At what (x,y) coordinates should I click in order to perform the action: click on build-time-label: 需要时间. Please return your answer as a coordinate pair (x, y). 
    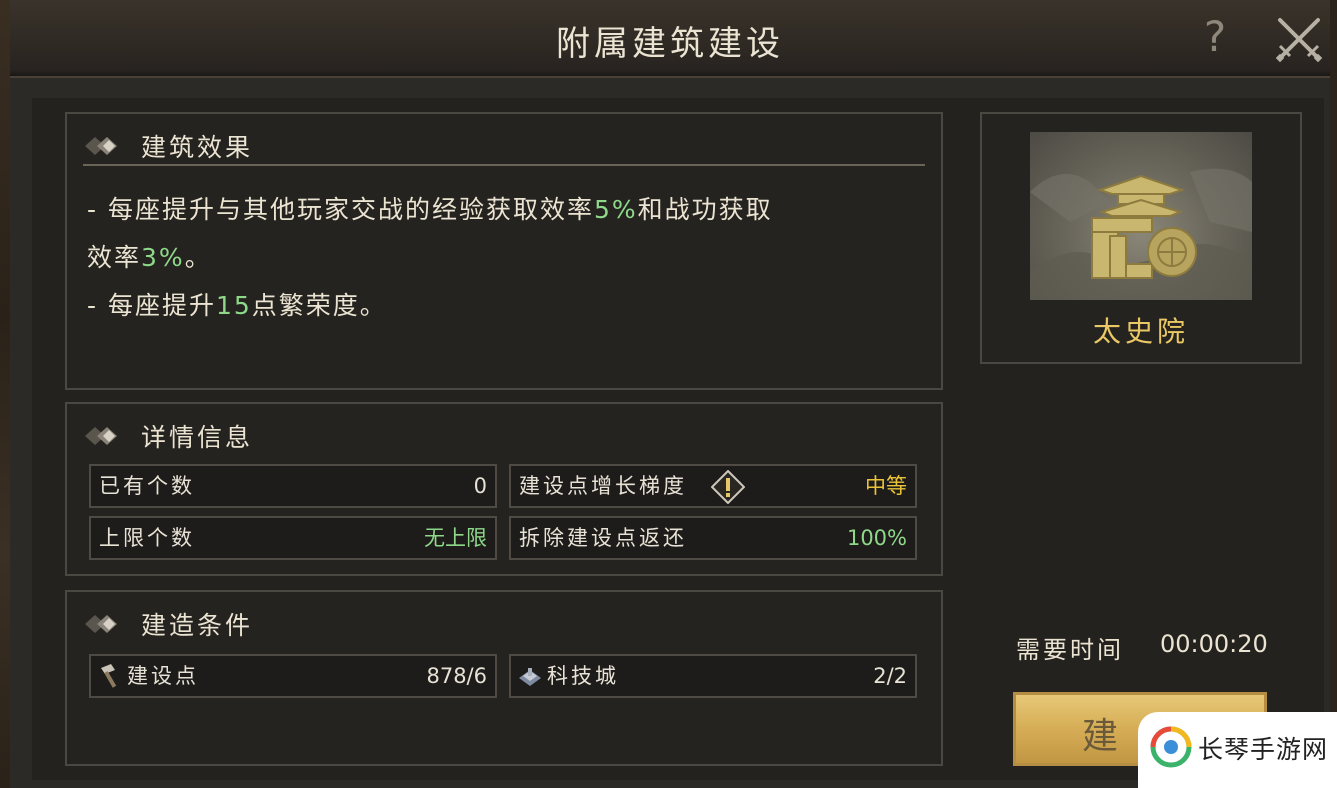
    Looking at the image, I should click on (1070, 650).